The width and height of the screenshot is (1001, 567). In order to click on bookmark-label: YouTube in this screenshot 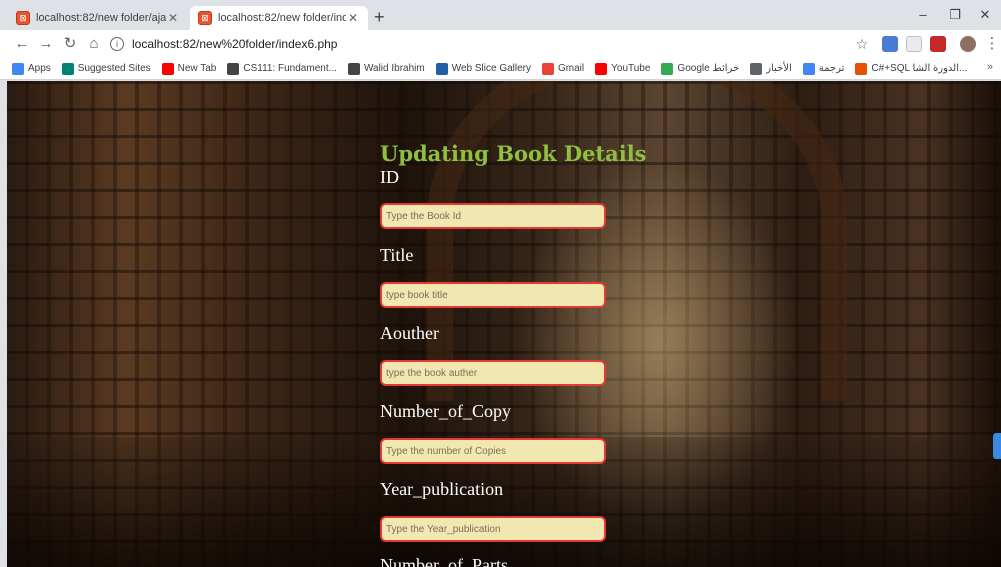, I will do `click(631, 68)`.